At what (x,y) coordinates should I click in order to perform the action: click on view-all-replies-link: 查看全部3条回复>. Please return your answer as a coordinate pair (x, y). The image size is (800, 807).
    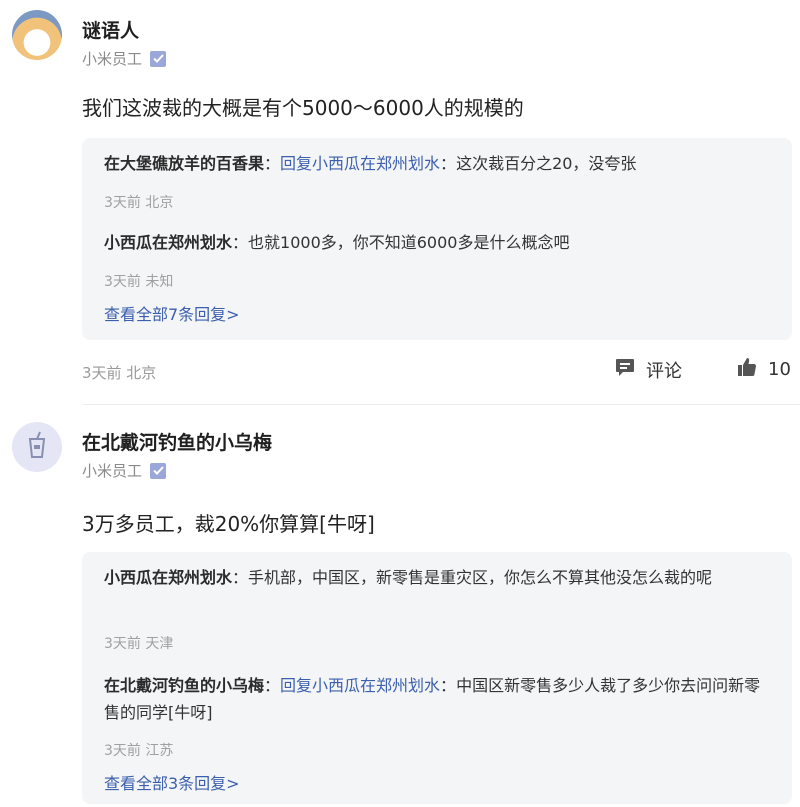
    Looking at the image, I should click on (172, 782).